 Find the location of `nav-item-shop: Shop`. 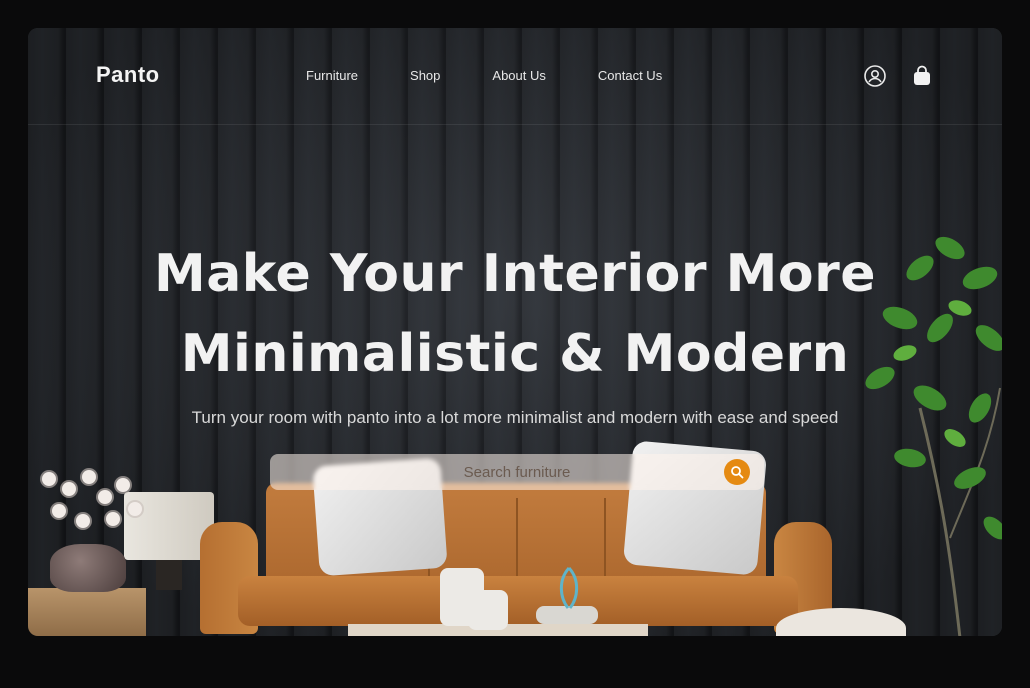

nav-item-shop: Shop is located at coordinates (425, 75).